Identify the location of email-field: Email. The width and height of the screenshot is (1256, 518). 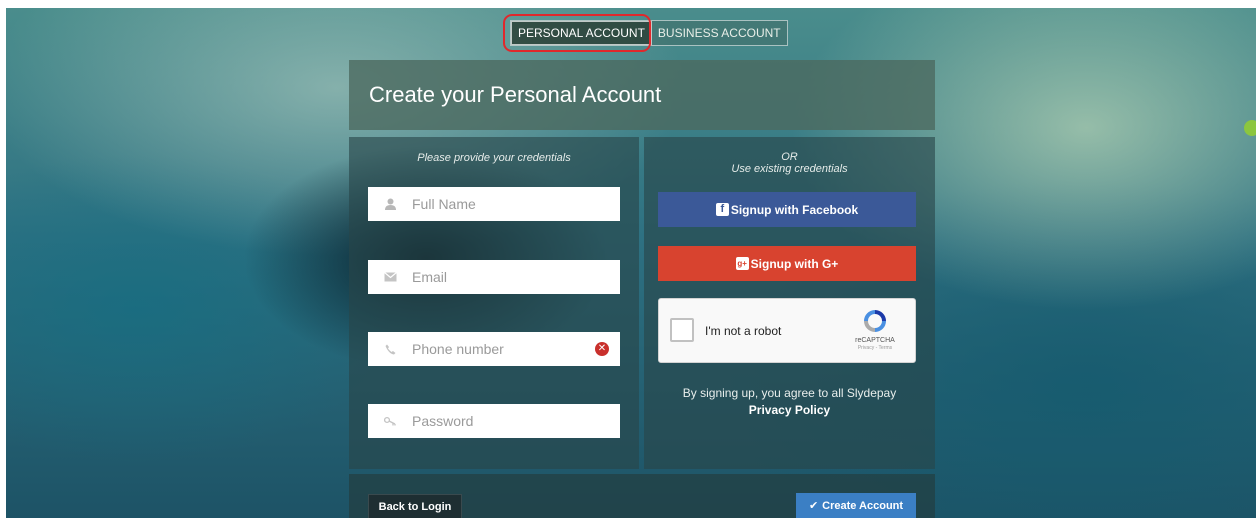
(494, 277).